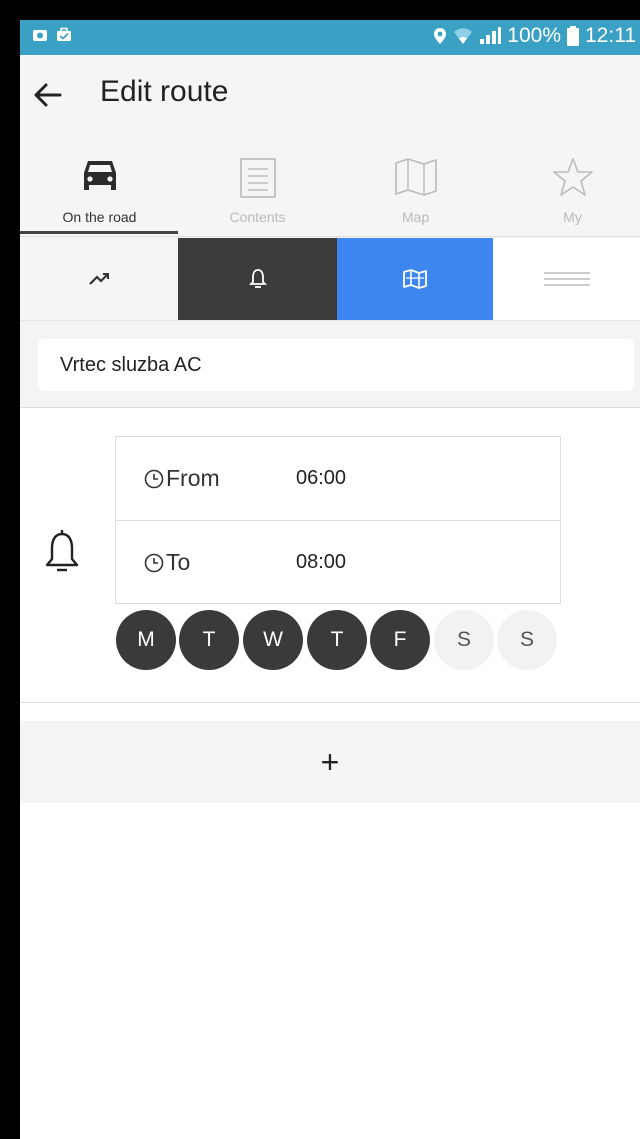  Describe the element at coordinates (209, 640) in the screenshot. I see `day-tuesday: T` at that location.